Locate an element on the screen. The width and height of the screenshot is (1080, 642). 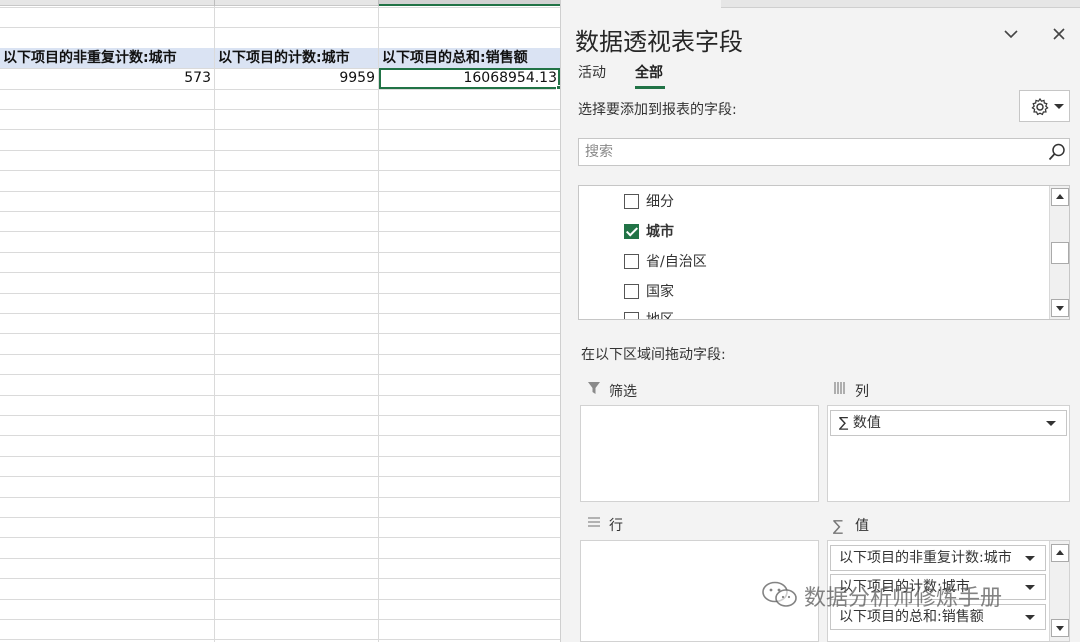
selected-cell-border is located at coordinates (469, 78).